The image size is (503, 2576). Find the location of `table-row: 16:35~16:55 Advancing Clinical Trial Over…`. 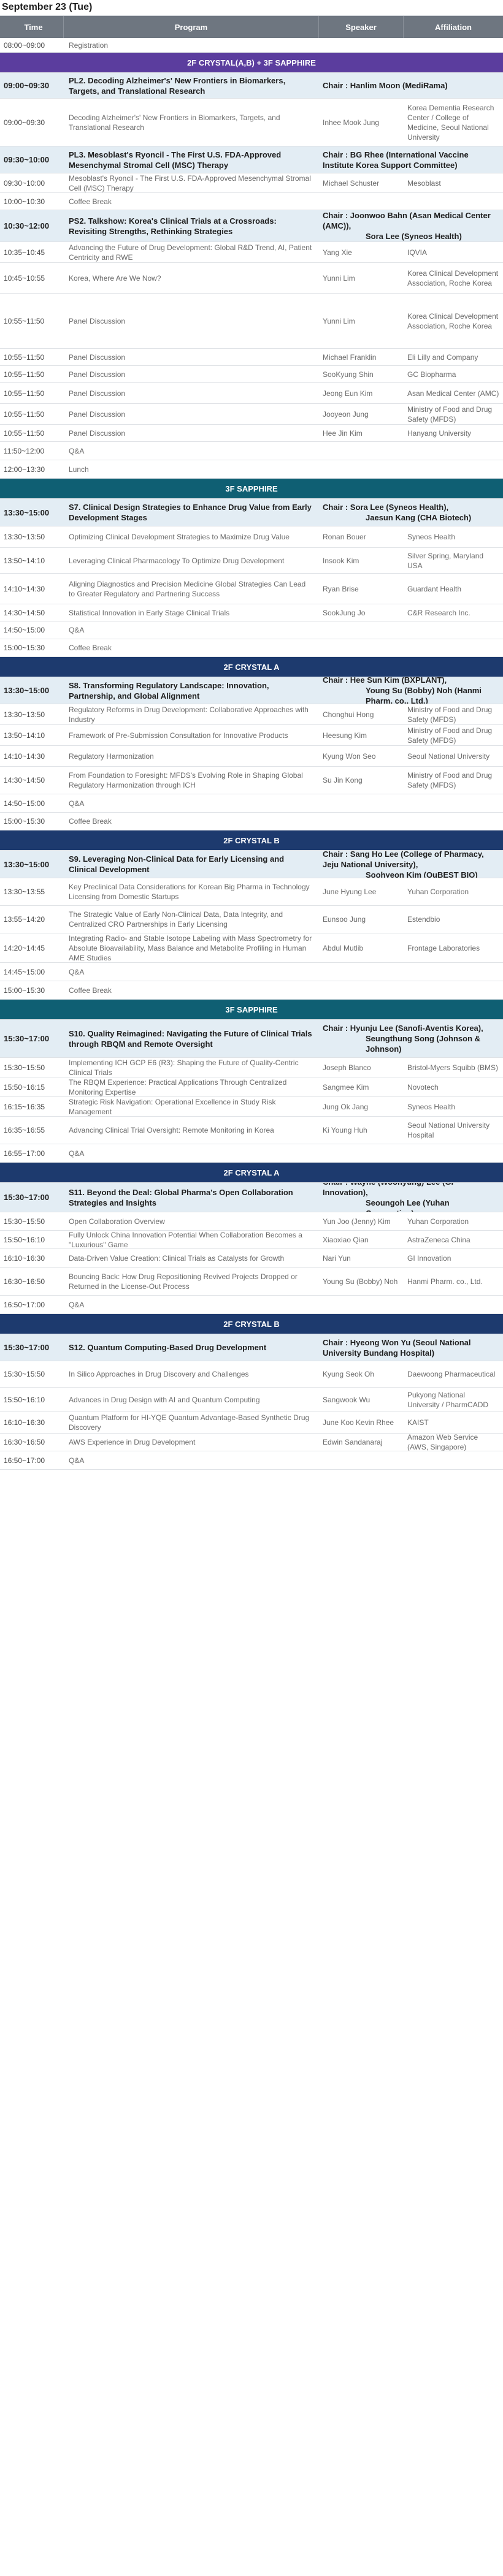

table-row: 16:35~16:55 Advancing Clinical Trial Over… is located at coordinates (251, 1130).